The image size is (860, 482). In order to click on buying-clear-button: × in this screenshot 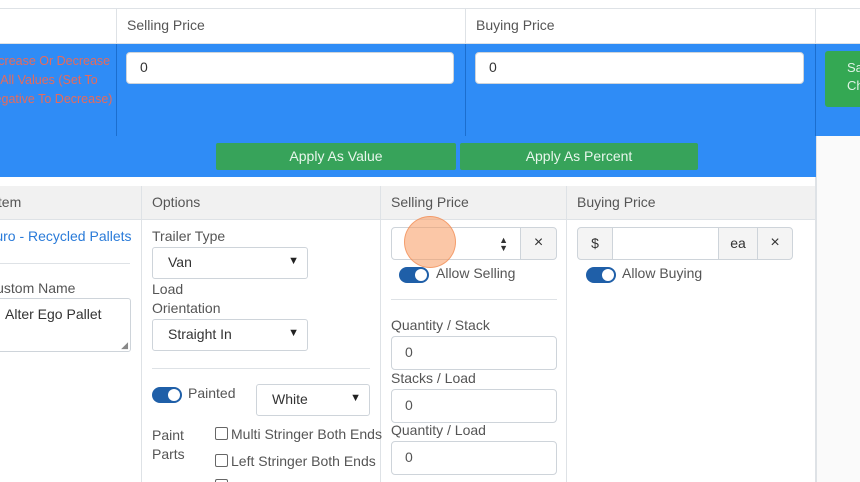, I will do `click(775, 243)`.